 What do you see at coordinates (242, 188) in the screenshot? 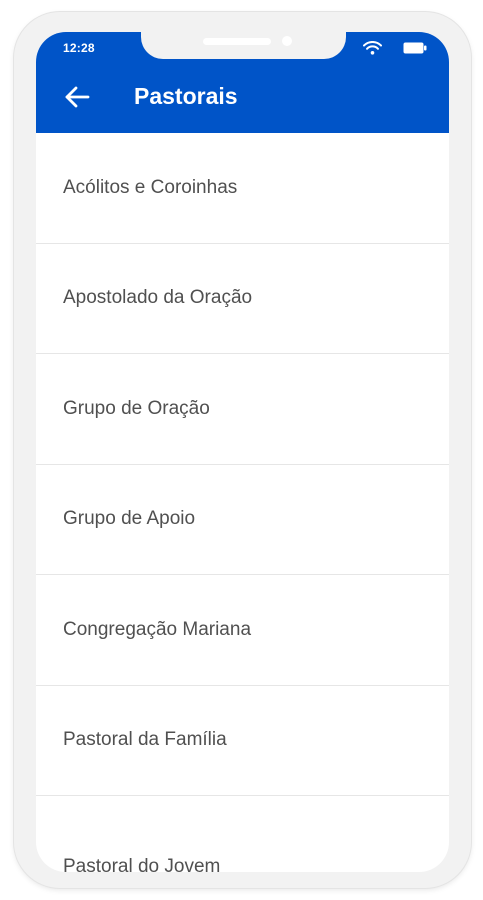
I see `list-item: Acólitos e Coroinhas` at bounding box center [242, 188].